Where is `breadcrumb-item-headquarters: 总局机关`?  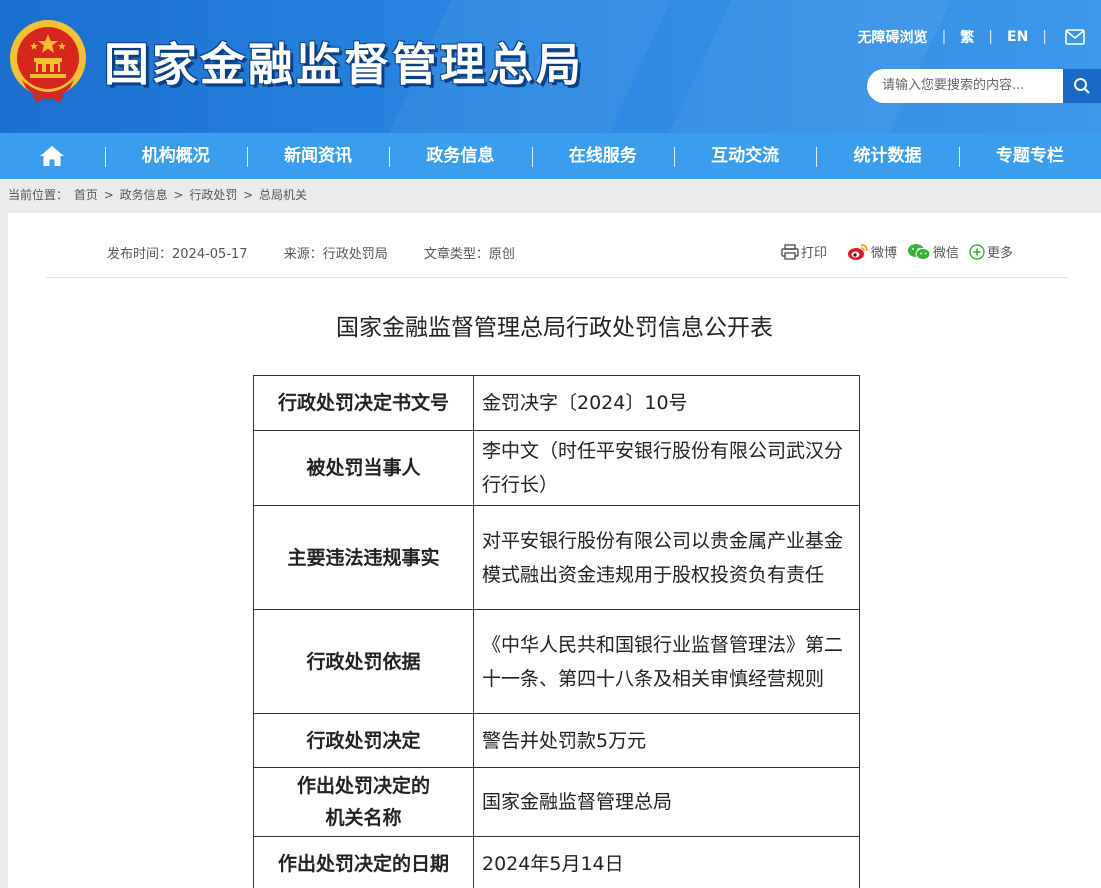
breadcrumb-item-headquarters: 总局机关 is located at coordinates (283, 195).